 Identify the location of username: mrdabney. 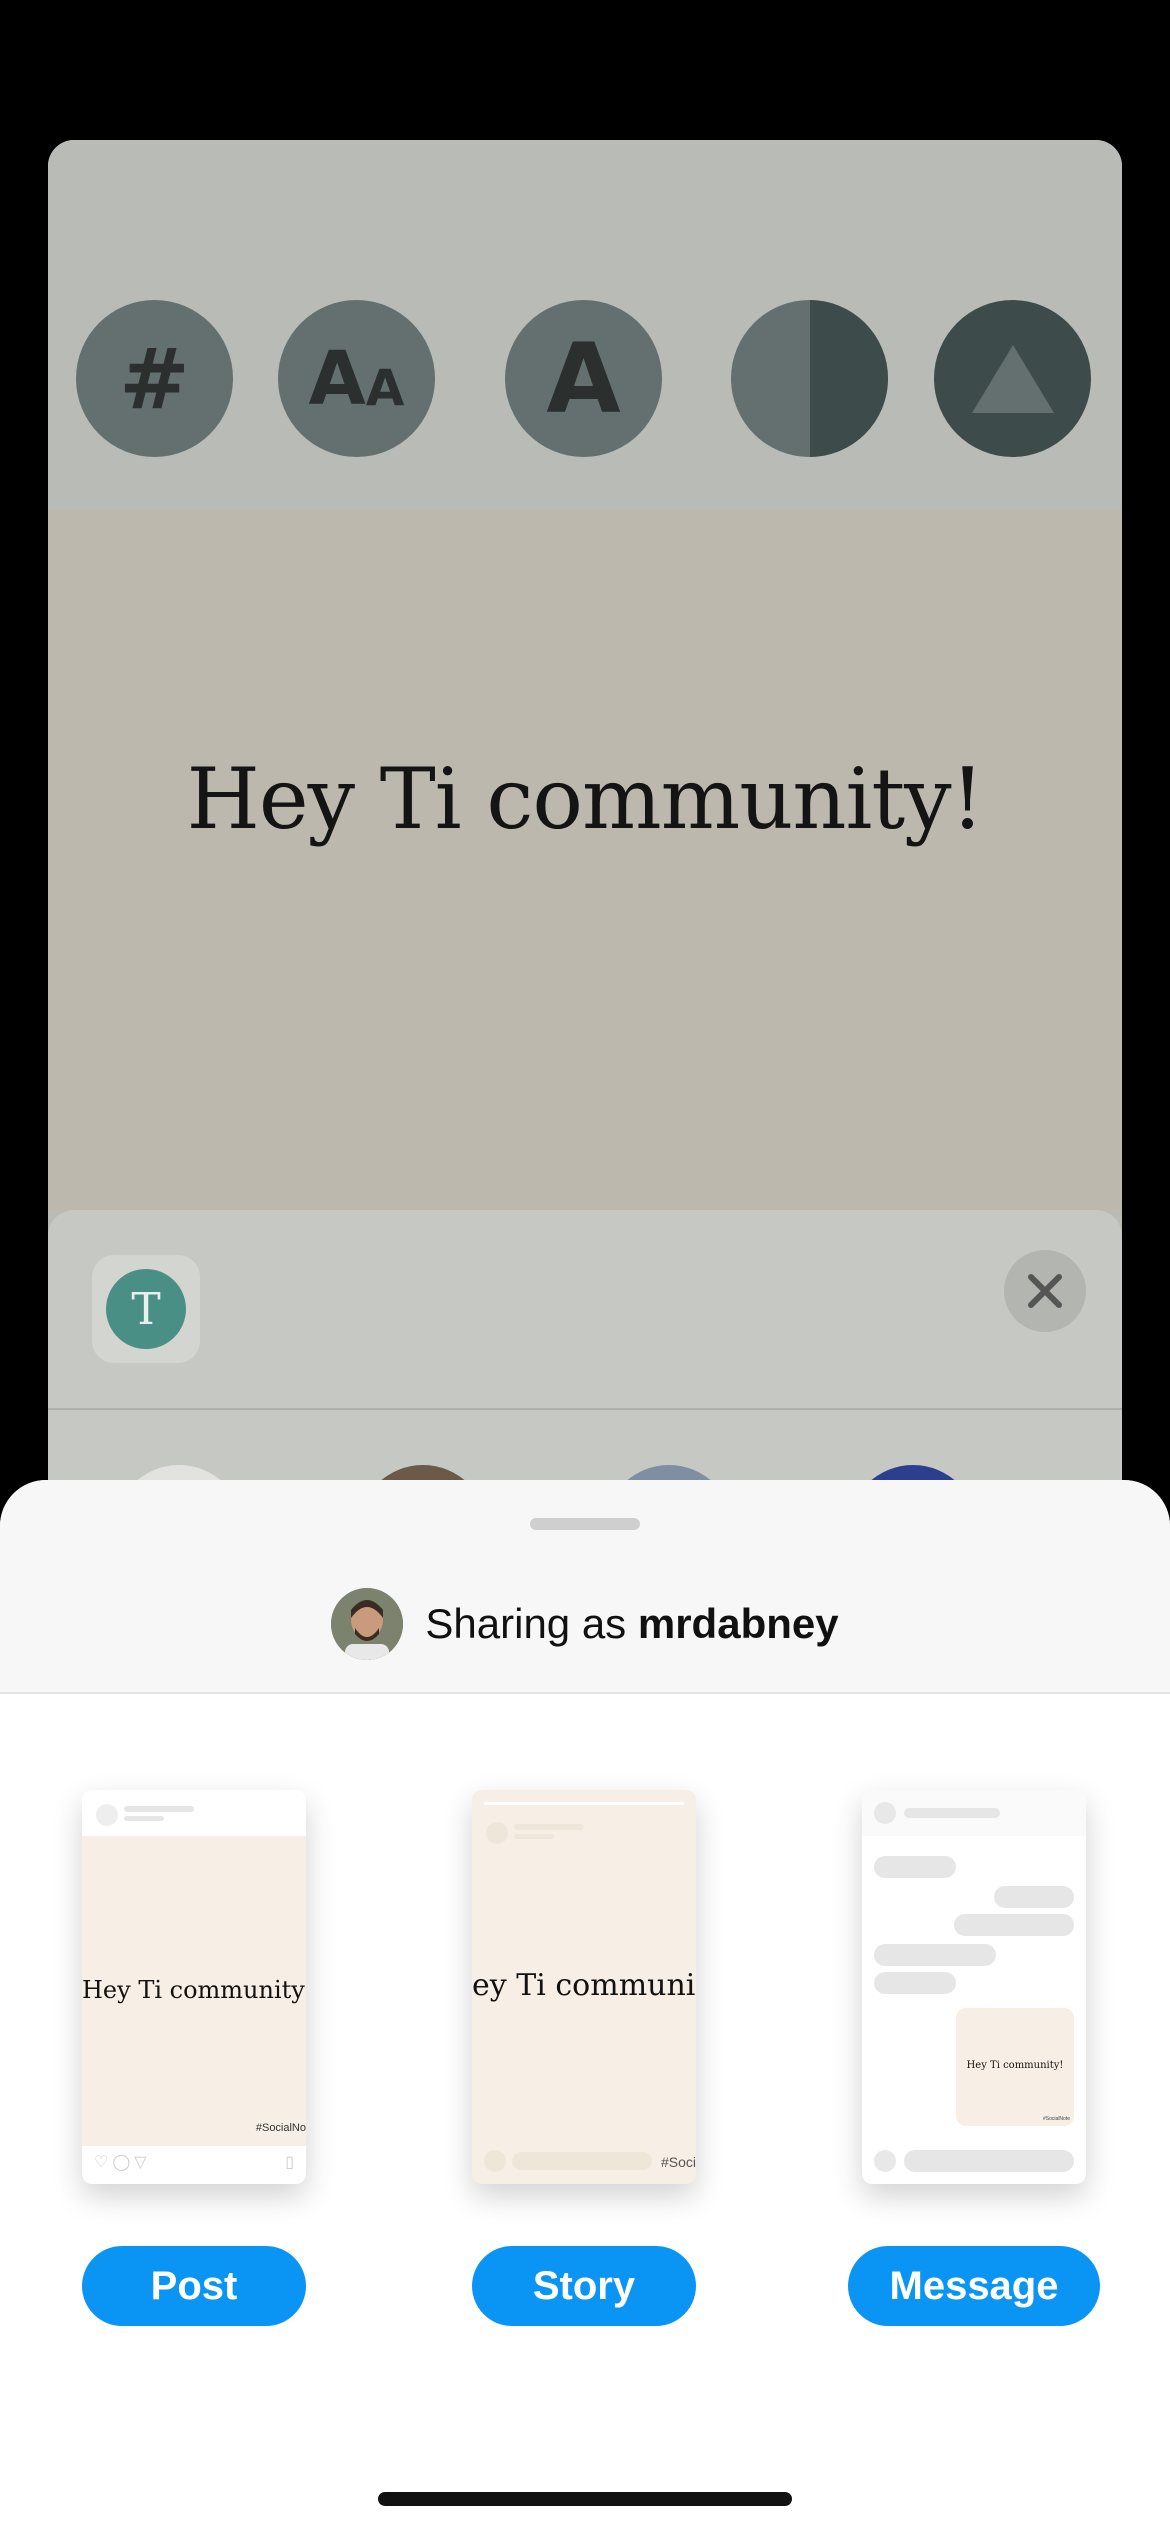
(738, 1623).